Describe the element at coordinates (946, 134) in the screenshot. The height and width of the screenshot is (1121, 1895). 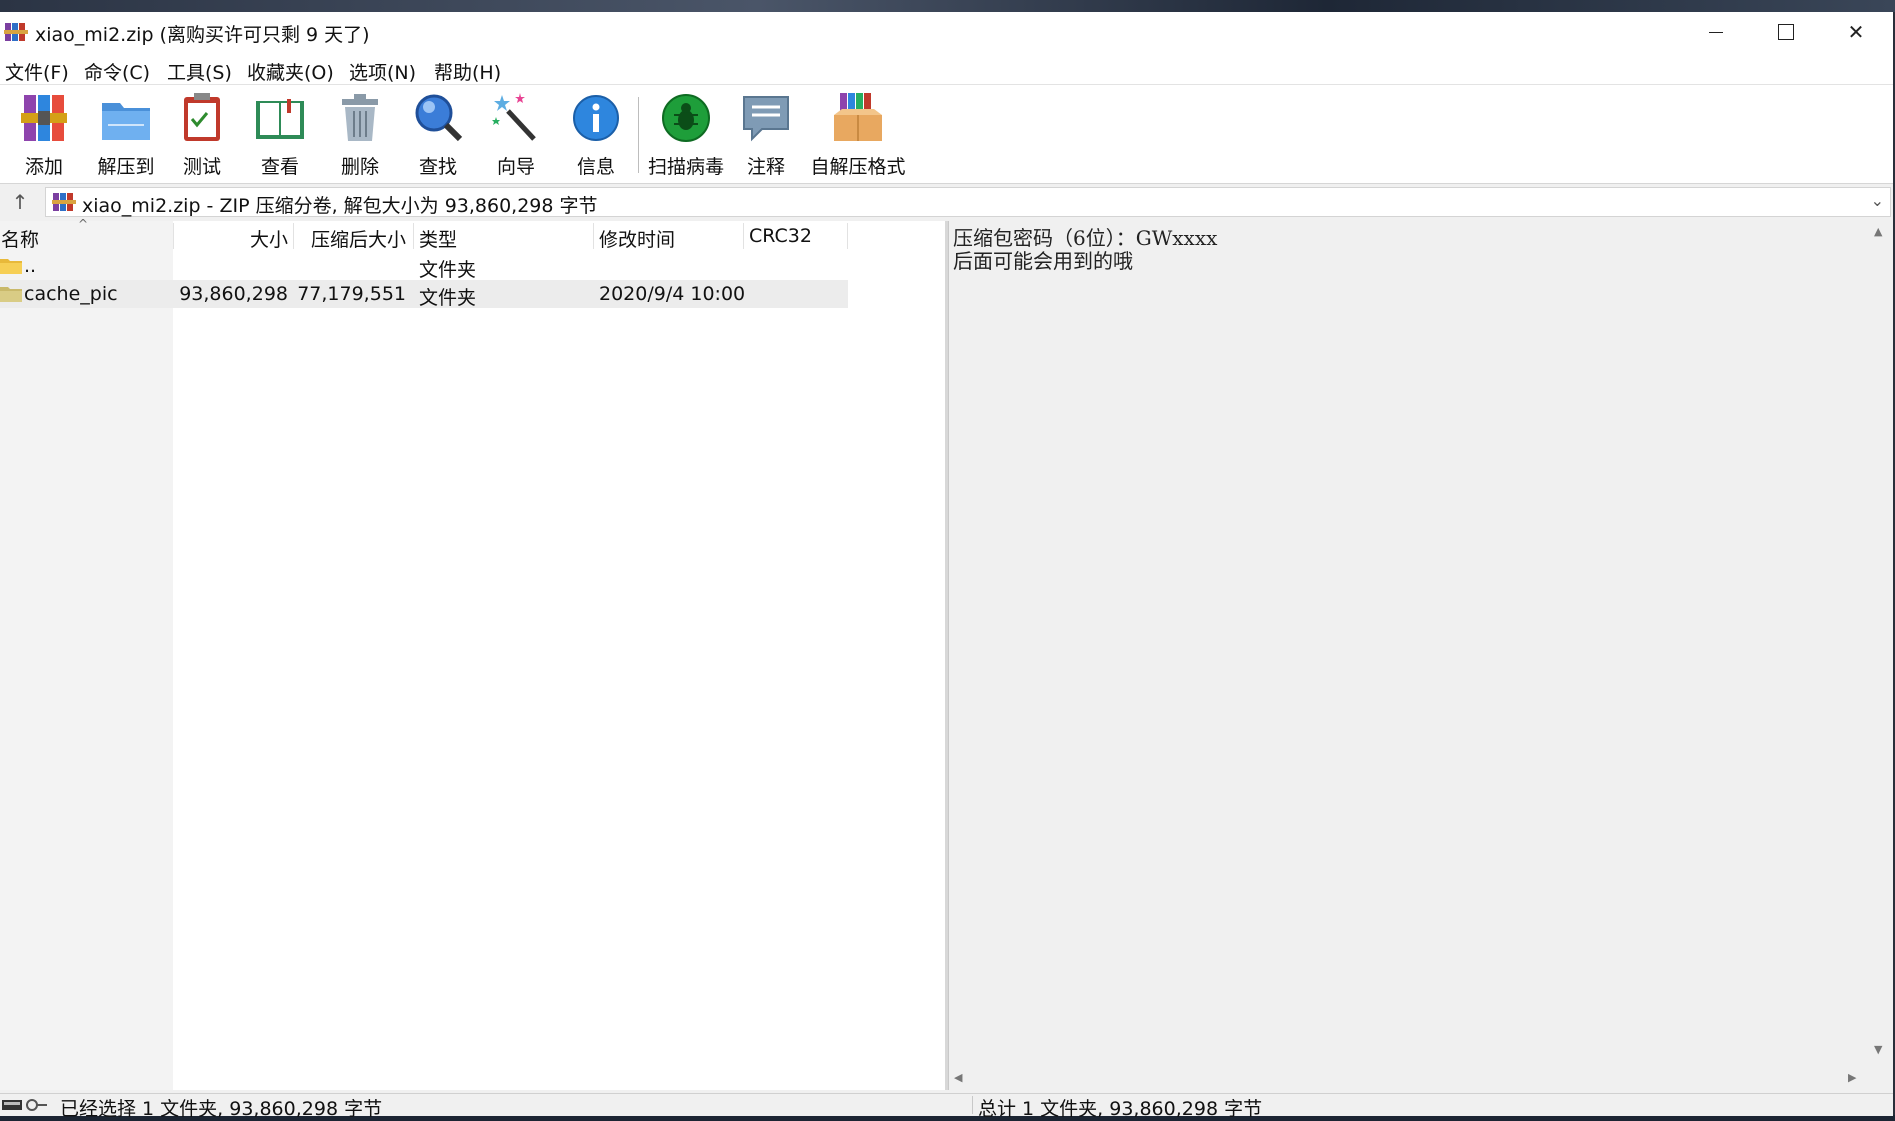
I see `toolbar: 添加 解压到 测试 查看 删除 查找 向导 信息 扫描病毒 注释 自解压格式` at that location.